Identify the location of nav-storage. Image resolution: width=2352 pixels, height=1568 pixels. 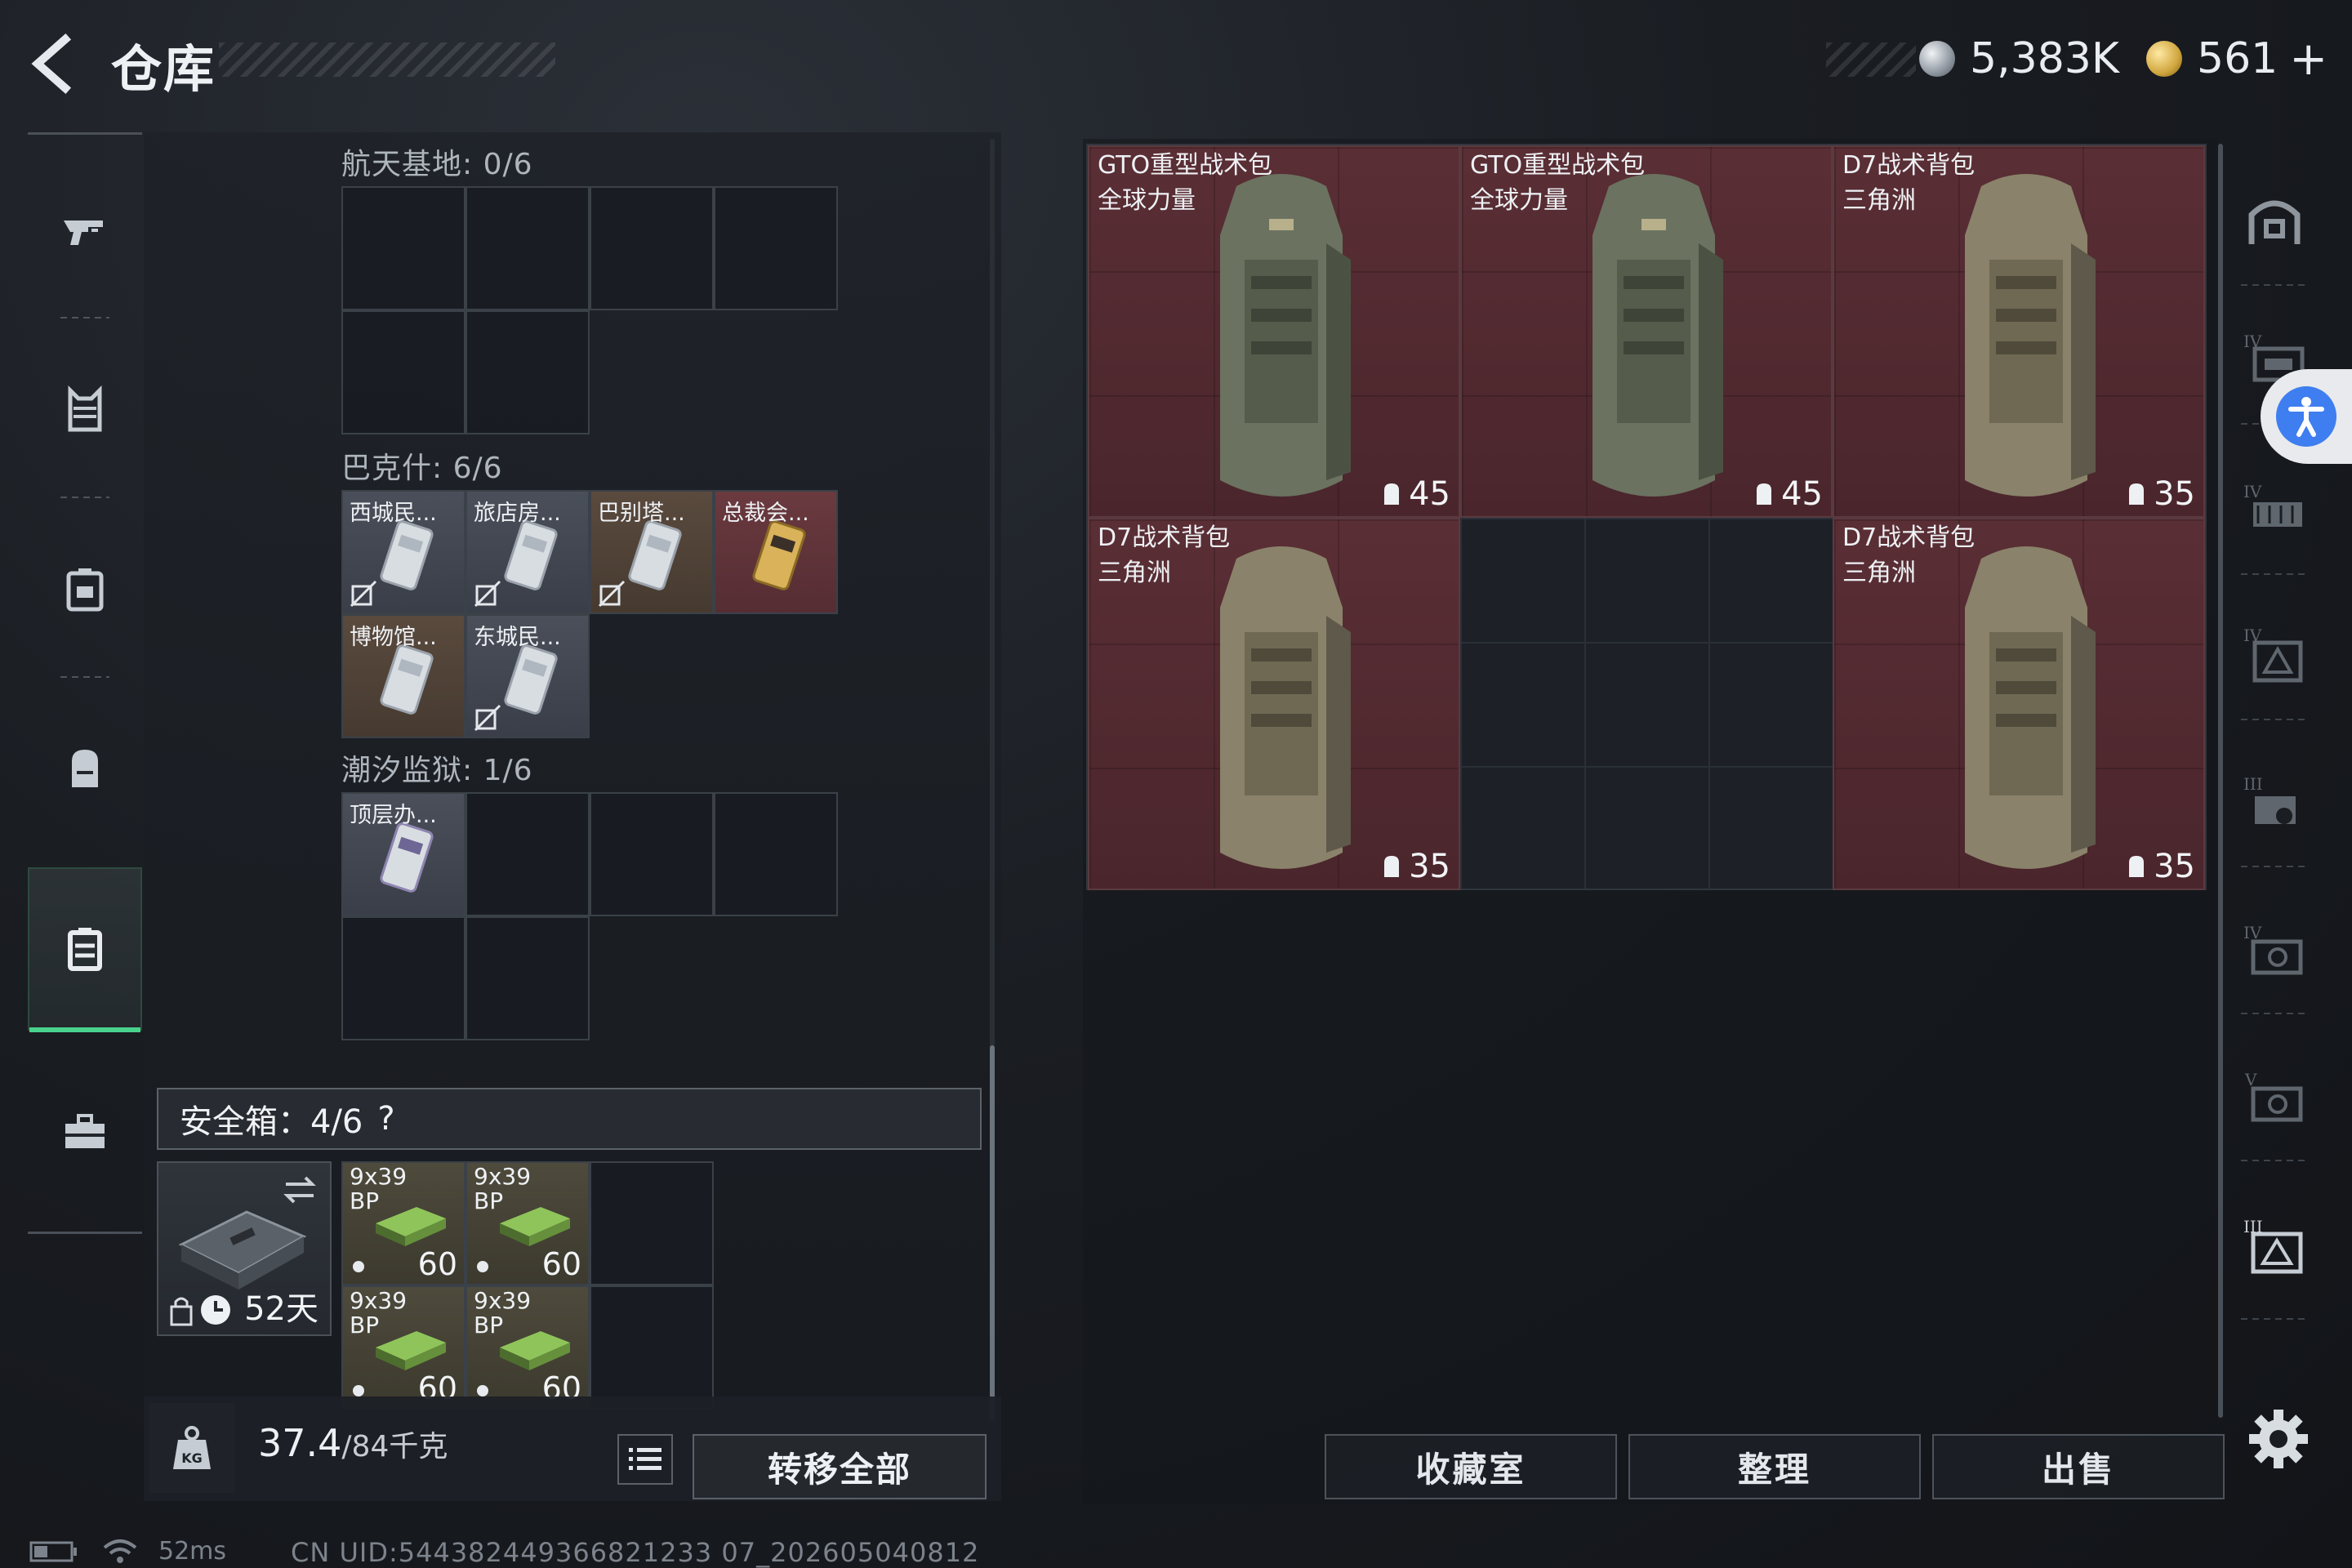
(85, 949).